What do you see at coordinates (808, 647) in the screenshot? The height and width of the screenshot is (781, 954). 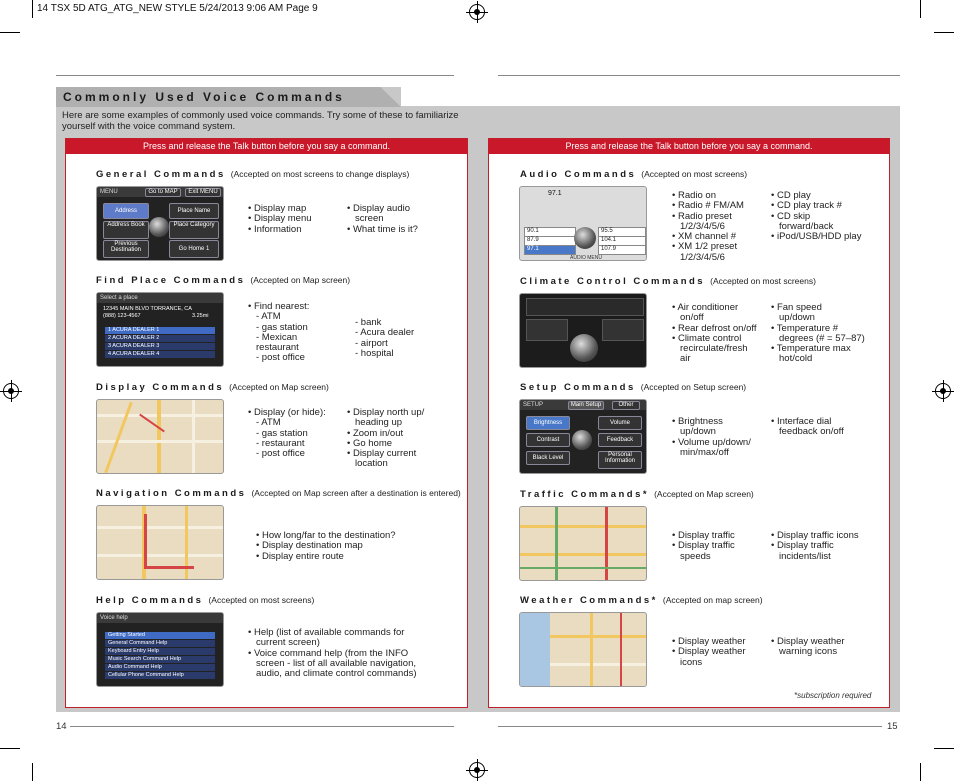 I see `weather-list-2: • Display weather warning icons` at bounding box center [808, 647].